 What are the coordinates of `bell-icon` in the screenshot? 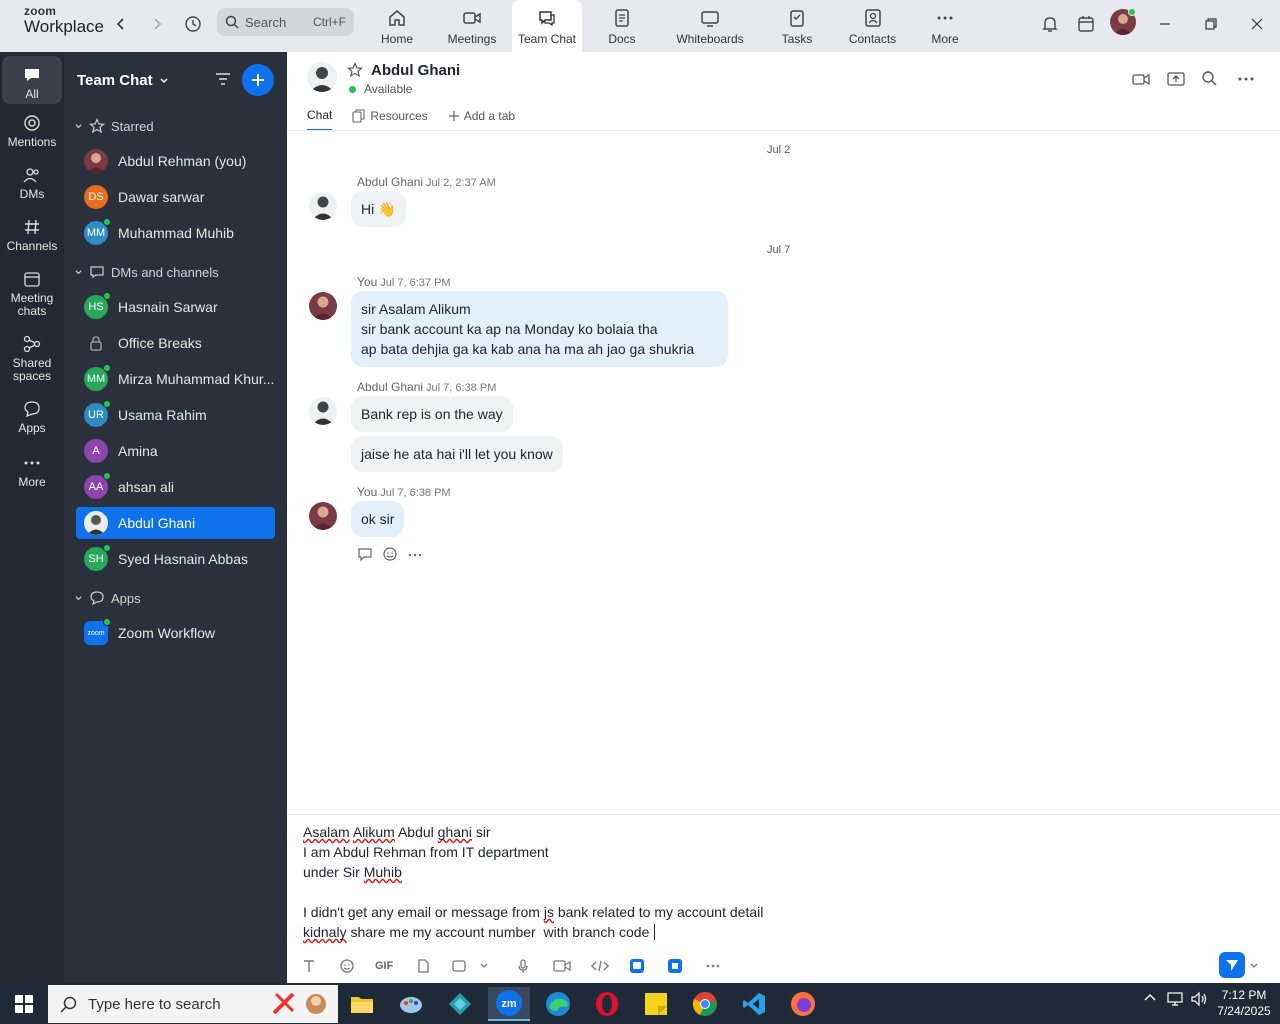 It's located at (1050, 24).